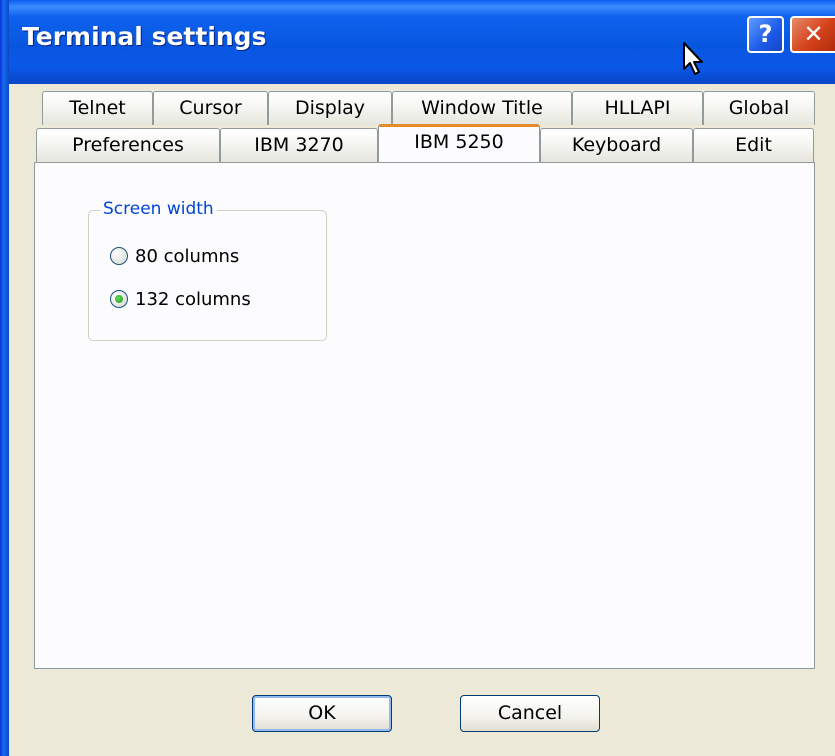  Describe the element at coordinates (693, 58) in the screenshot. I see `mouse-cursor-icon` at that location.